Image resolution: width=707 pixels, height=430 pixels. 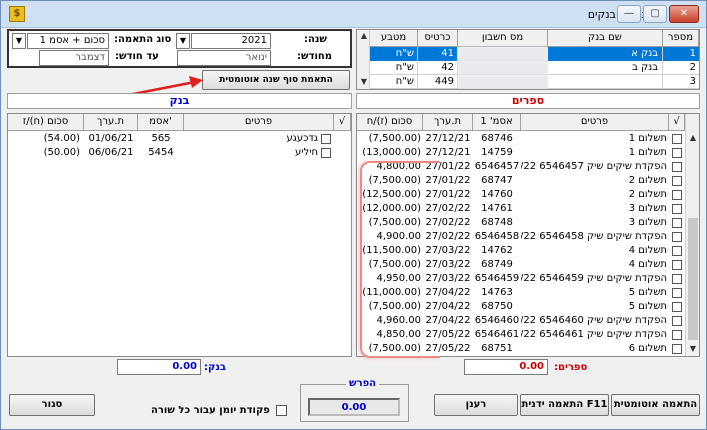 I want to click on account-row: ש"ח 41 בנק א1, so click(x=534, y=54).